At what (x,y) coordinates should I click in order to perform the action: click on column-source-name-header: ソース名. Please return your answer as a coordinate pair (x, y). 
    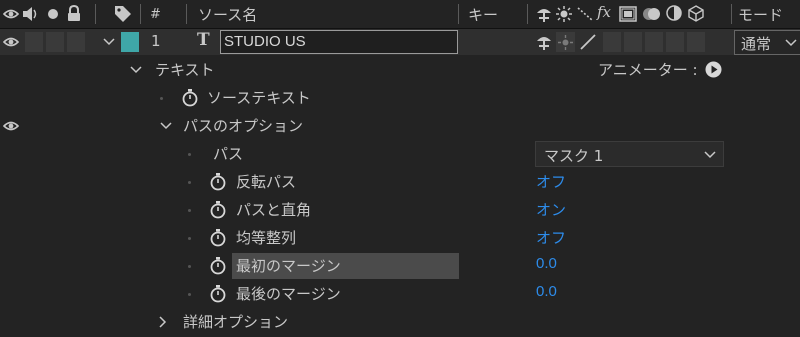
    Looking at the image, I should click on (227, 14).